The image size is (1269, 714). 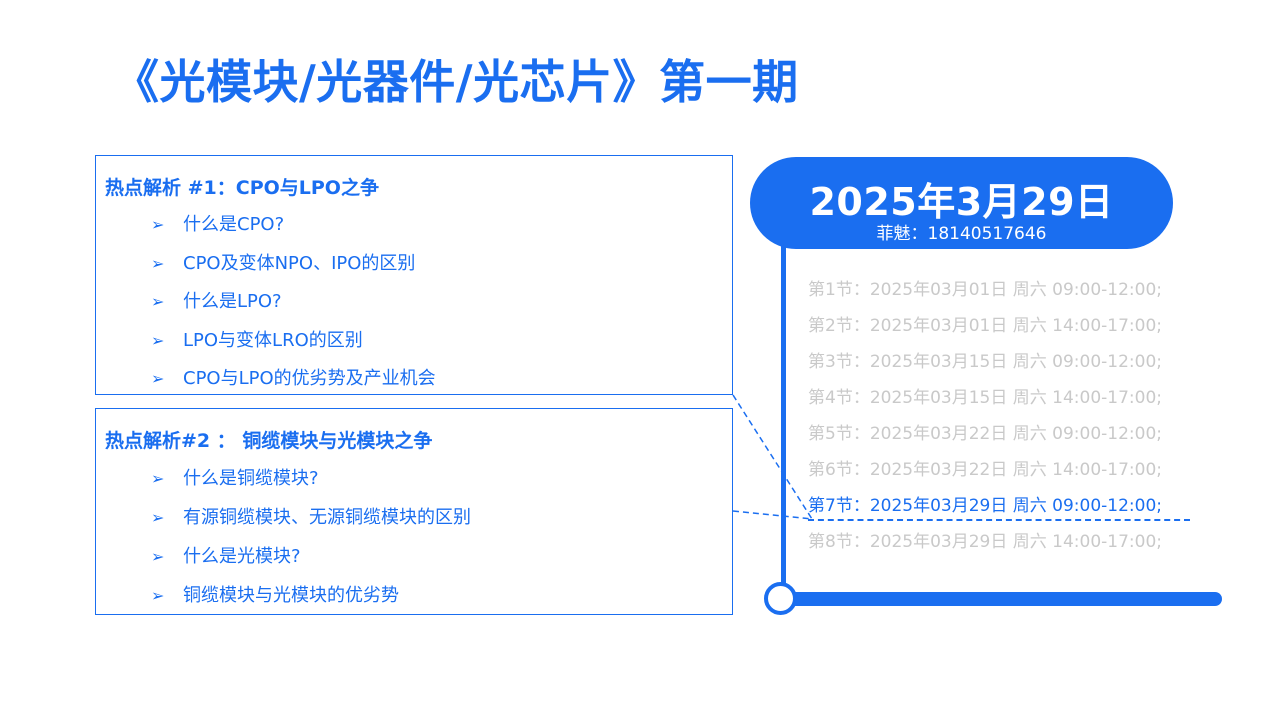 I want to click on list-item: ➢ 有源铜缆模块、无源铜缆模块的区别, so click(x=311, y=522).